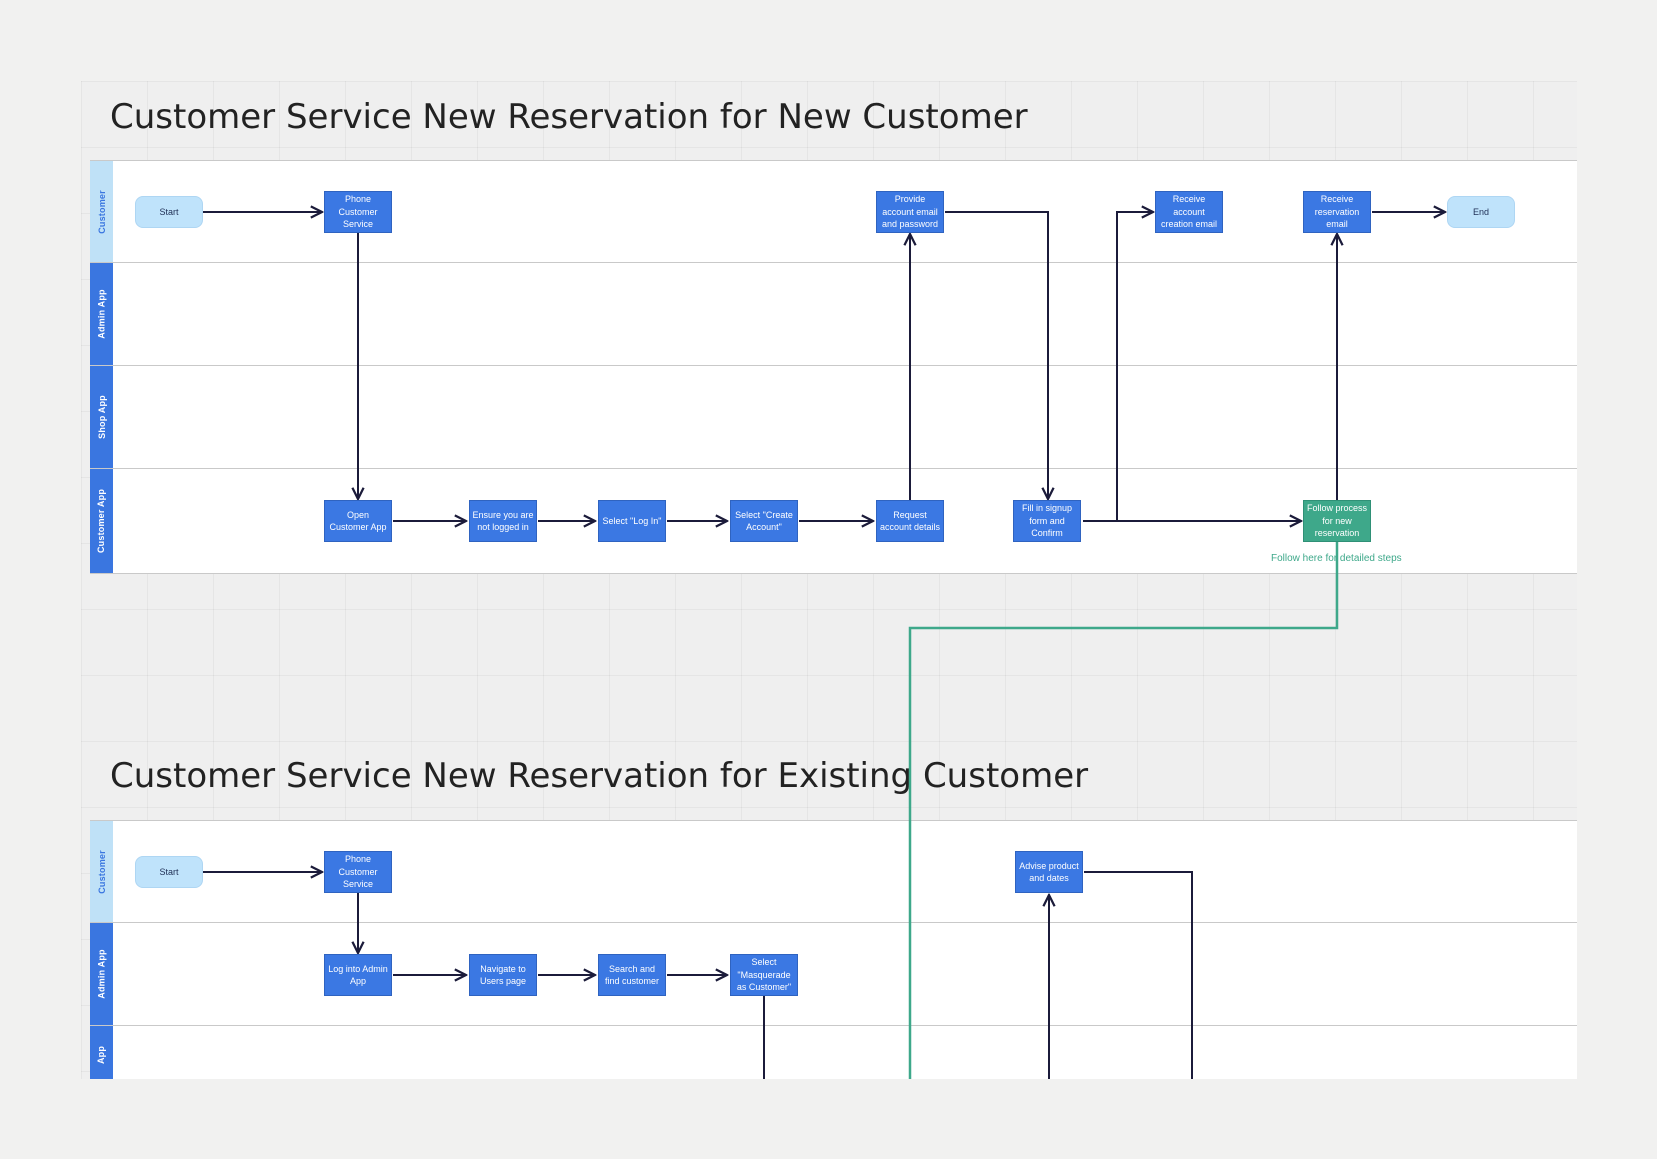 The height and width of the screenshot is (1159, 1657). I want to click on follow-annotation: Follow here for detailed steps, so click(1336, 558).